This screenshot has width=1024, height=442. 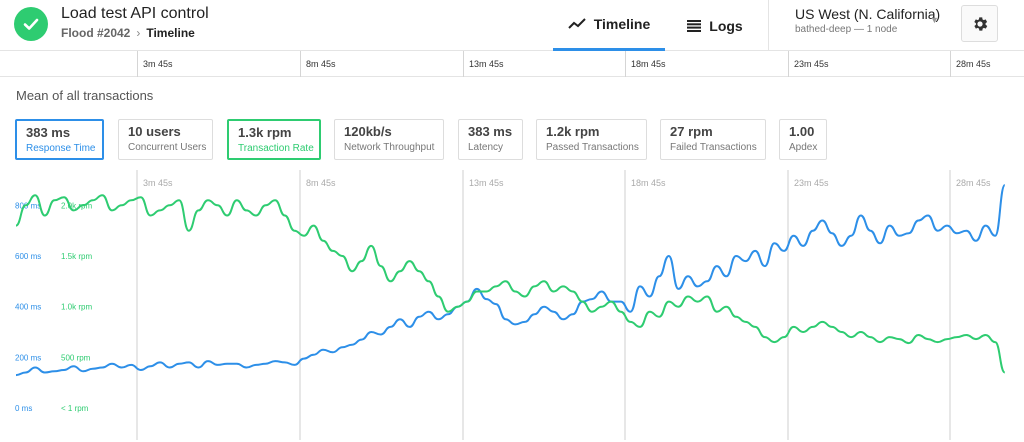 What do you see at coordinates (389, 139) in the screenshot?
I see `metric-card-network-throughput: 120kb/s Network Throughput` at bounding box center [389, 139].